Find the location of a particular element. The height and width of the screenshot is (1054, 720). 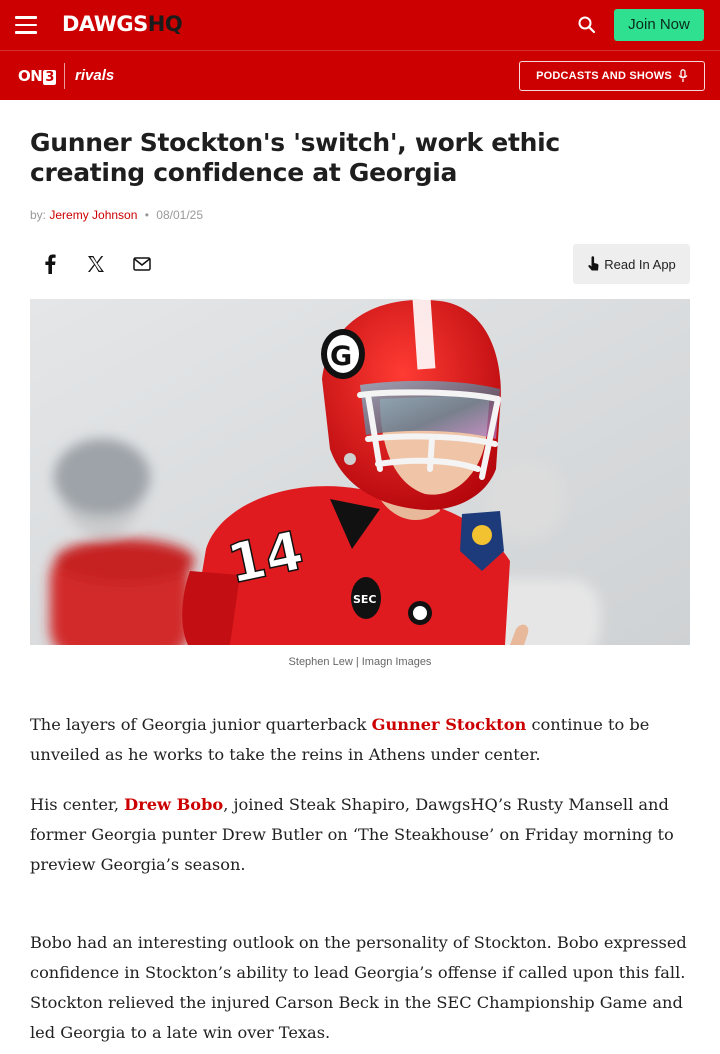

on3-text: ON is located at coordinates (30, 76).